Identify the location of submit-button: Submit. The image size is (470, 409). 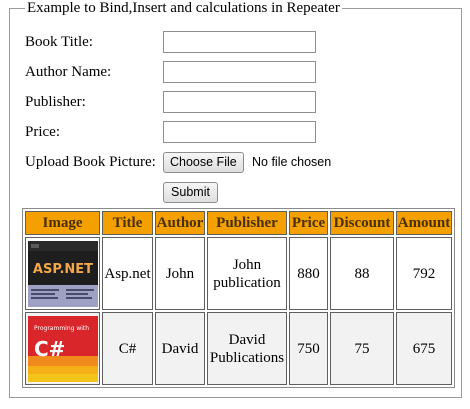
(190, 192).